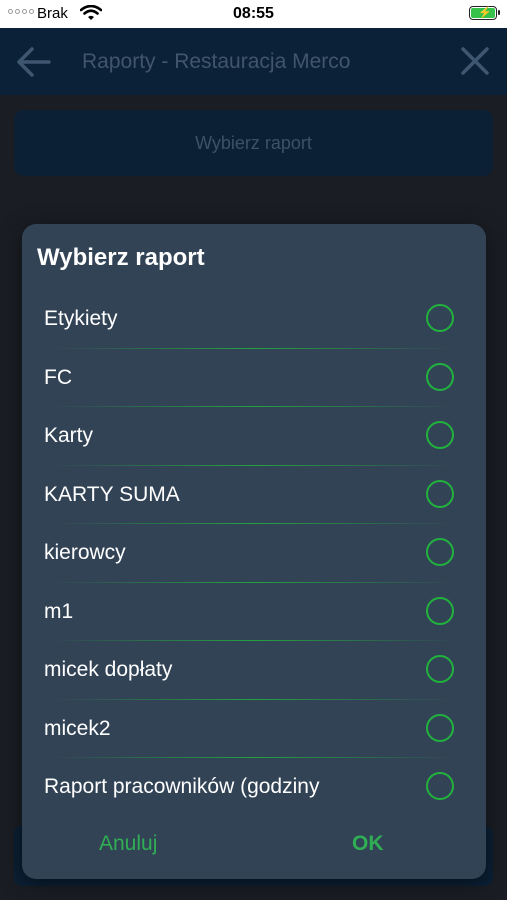 The width and height of the screenshot is (507, 900). I want to click on app-bar: Raporty - Restauracja Merco, so click(253, 61).